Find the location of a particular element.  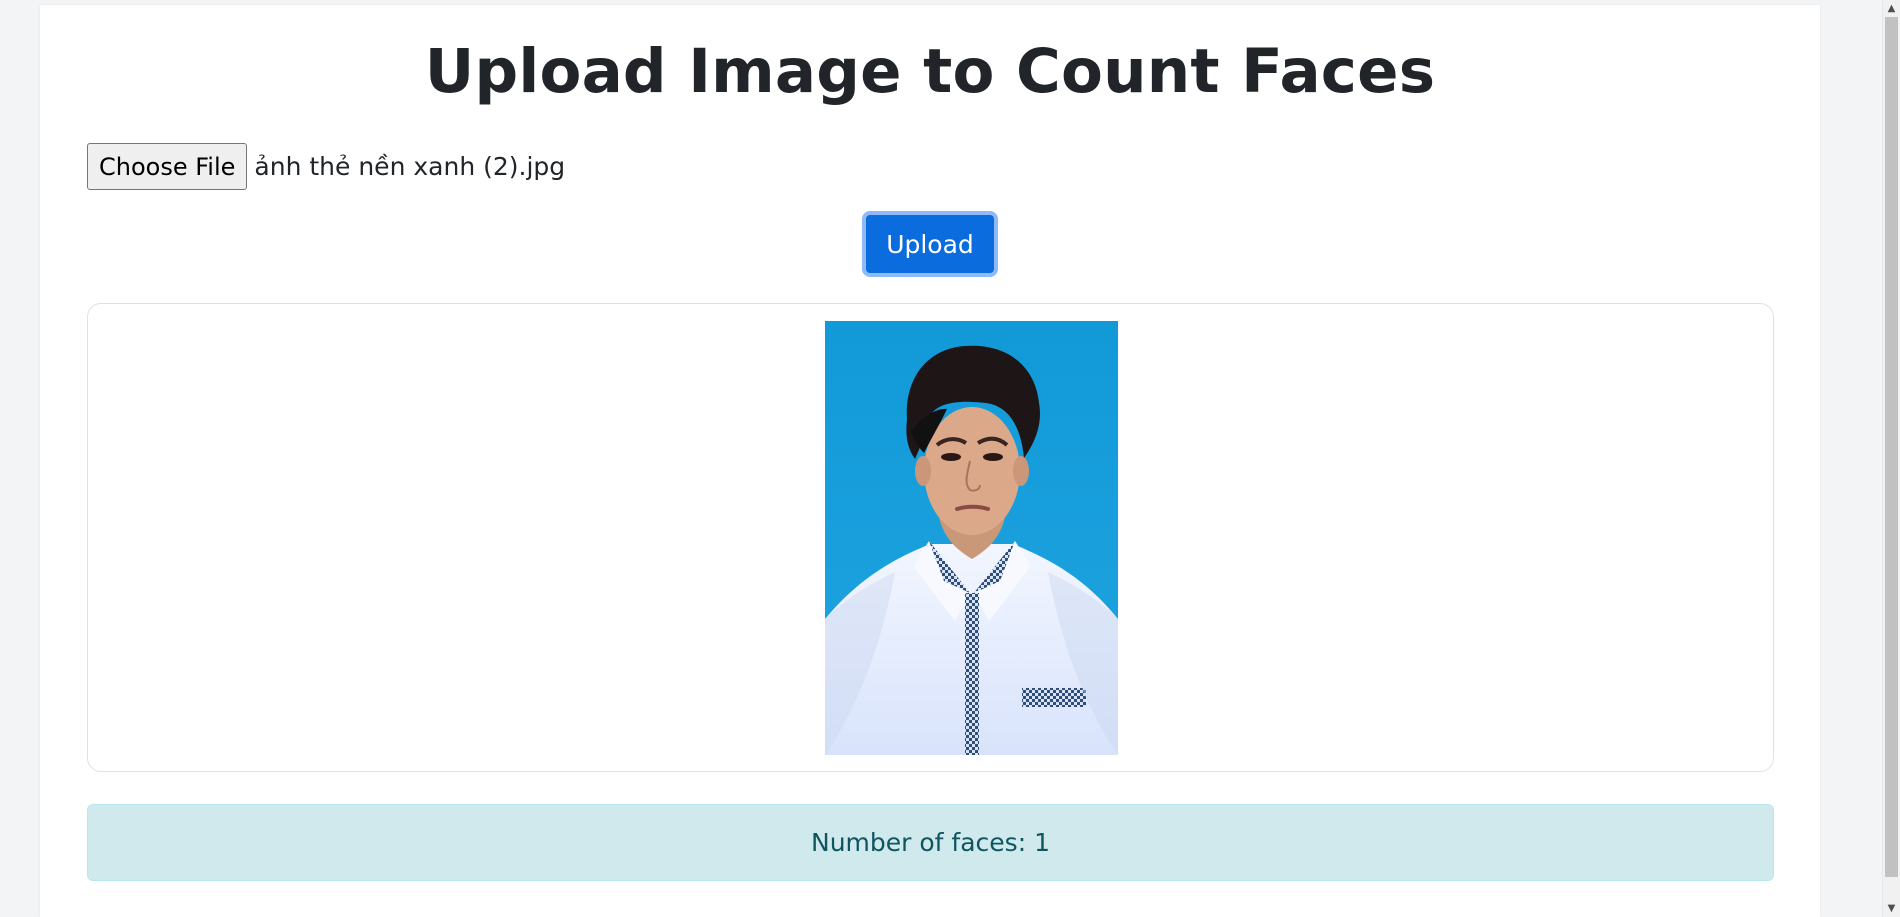

face-count-result: Number of faces: 1 is located at coordinates (930, 842).